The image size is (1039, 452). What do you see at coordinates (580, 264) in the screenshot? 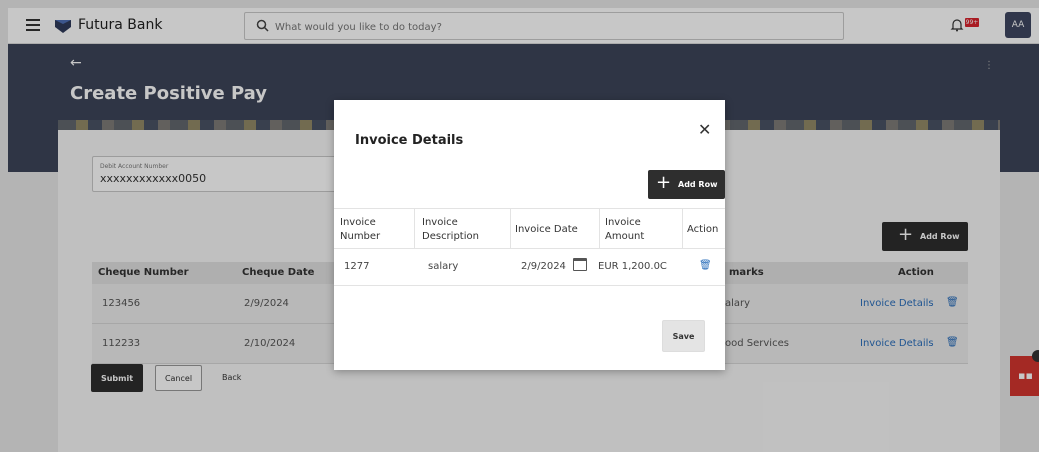
I see `calendar-icon` at bounding box center [580, 264].